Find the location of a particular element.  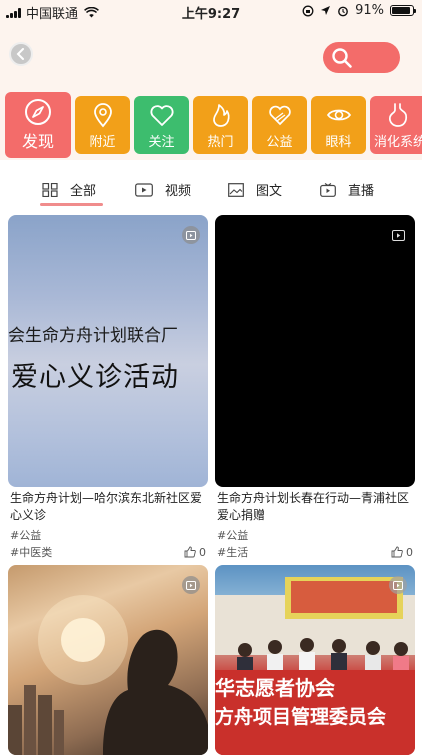

charity-heart-icon is located at coordinates (279, 115).